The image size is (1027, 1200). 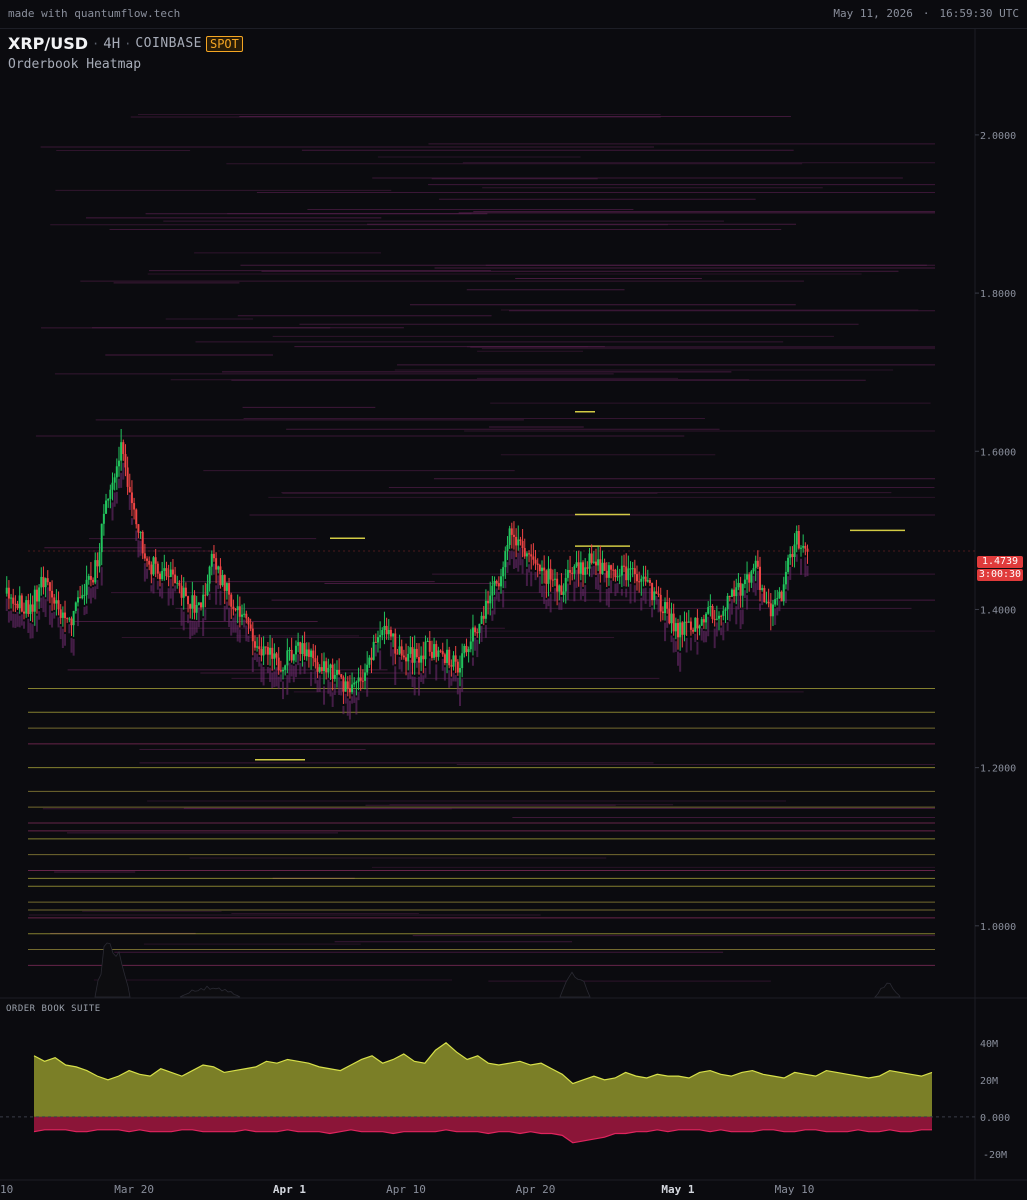 I want to click on x-tick-label: Apr 1, so click(x=289, y=1189).